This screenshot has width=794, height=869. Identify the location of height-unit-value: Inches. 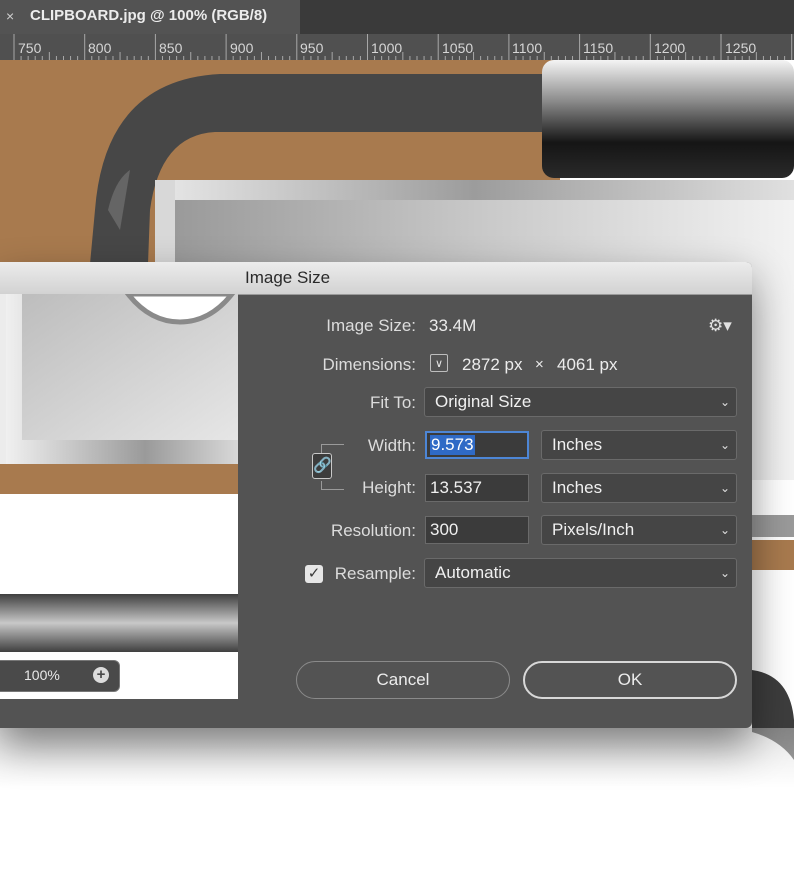
(577, 487).